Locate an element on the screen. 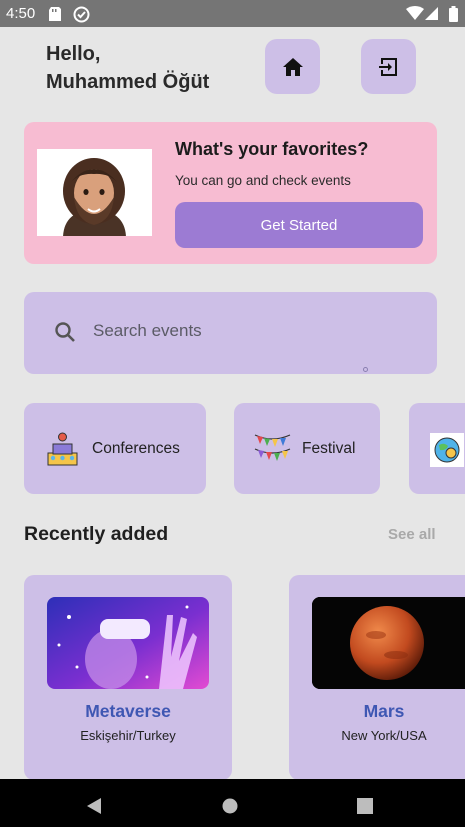 The width and height of the screenshot is (465, 827). event-title: Mars is located at coordinates (384, 711).